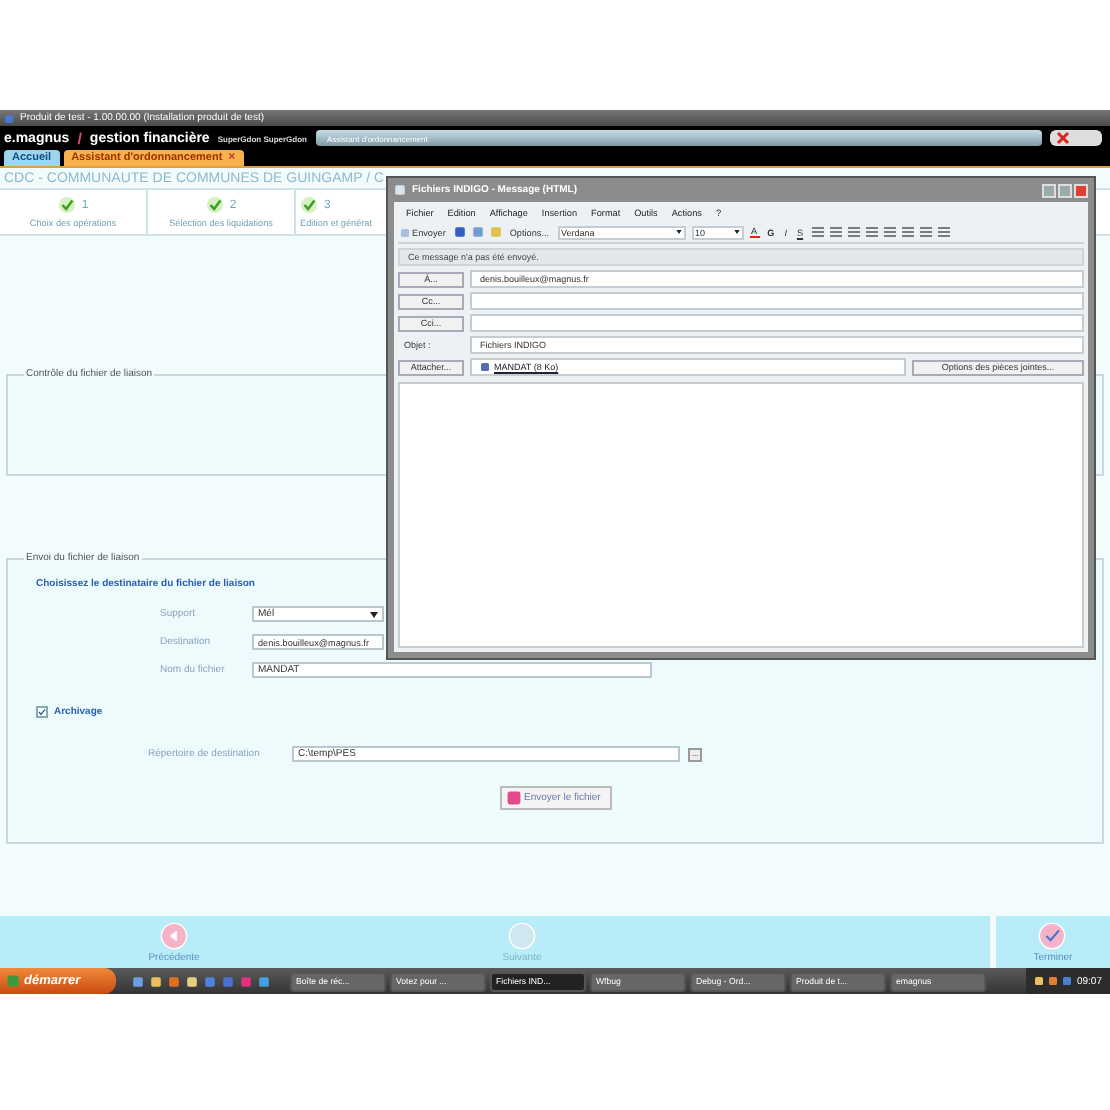 The height and width of the screenshot is (1110, 1110). Describe the element at coordinates (1081, 190) in the screenshot. I see `close-button` at that location.